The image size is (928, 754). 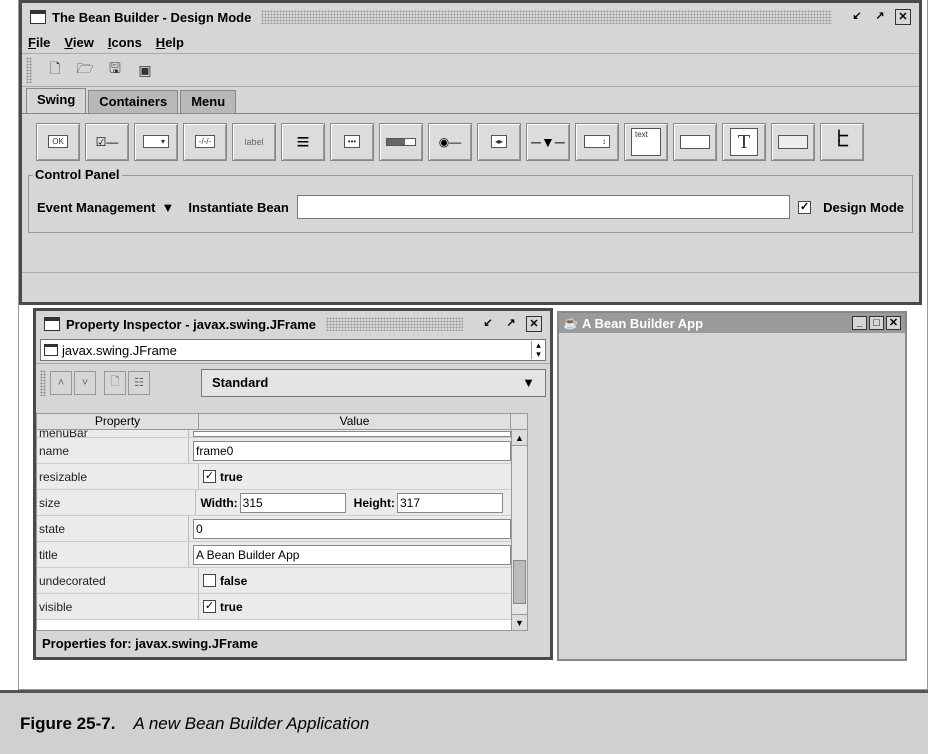 I want to click on menubar-value-input, so click(x=352, y=433).